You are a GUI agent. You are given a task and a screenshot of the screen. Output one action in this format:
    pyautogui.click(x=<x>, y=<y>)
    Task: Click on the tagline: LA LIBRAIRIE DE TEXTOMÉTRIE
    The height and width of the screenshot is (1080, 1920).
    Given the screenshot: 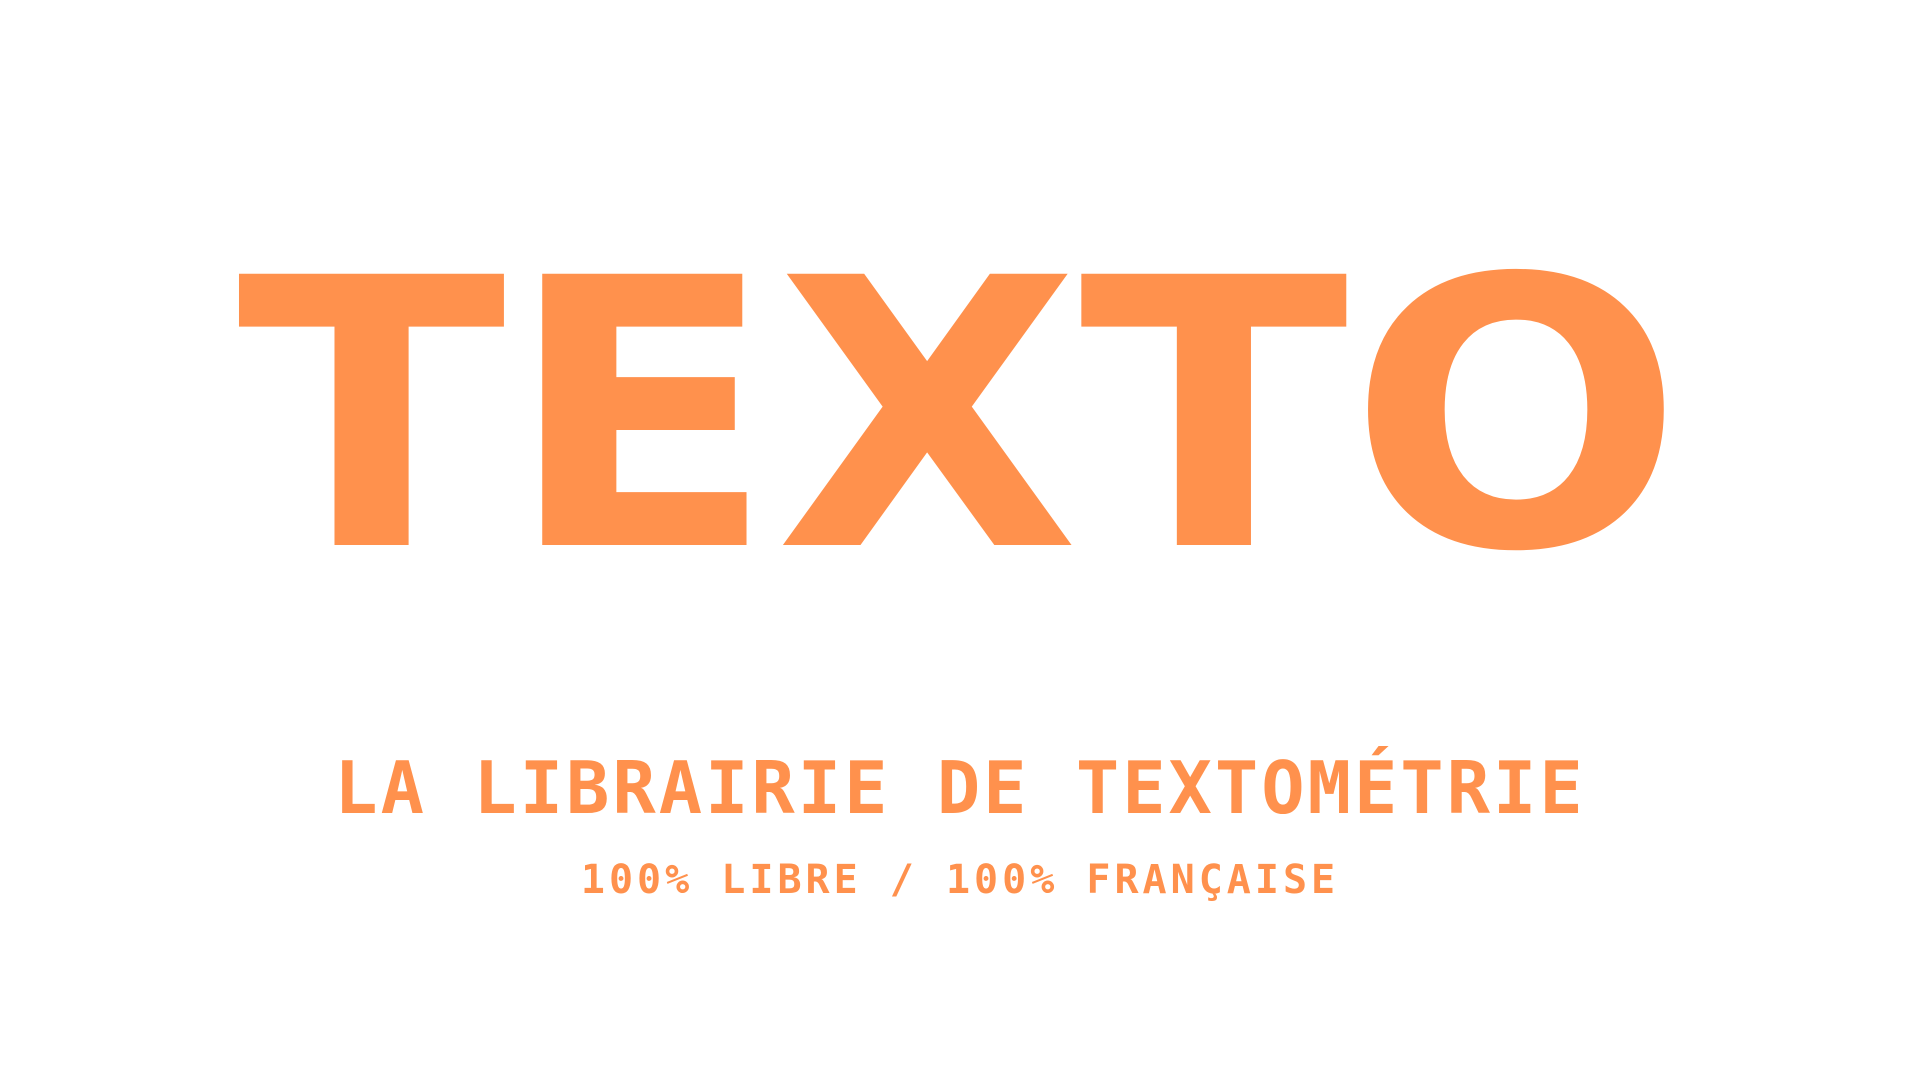 What is the action you would take?
    pyautogui.click(x=960, y=788)
    